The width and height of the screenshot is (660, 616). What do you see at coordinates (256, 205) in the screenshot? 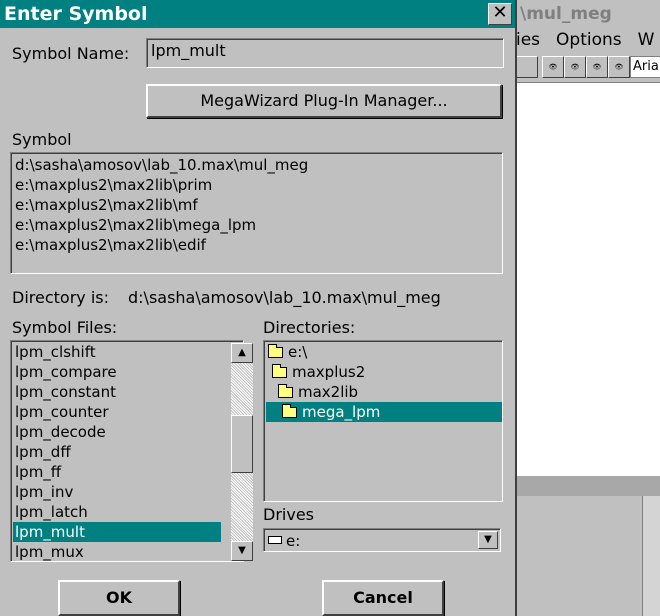
I see `list-item: e:\maxplus2\max2lib\mf` at bounding box center [256, 205].